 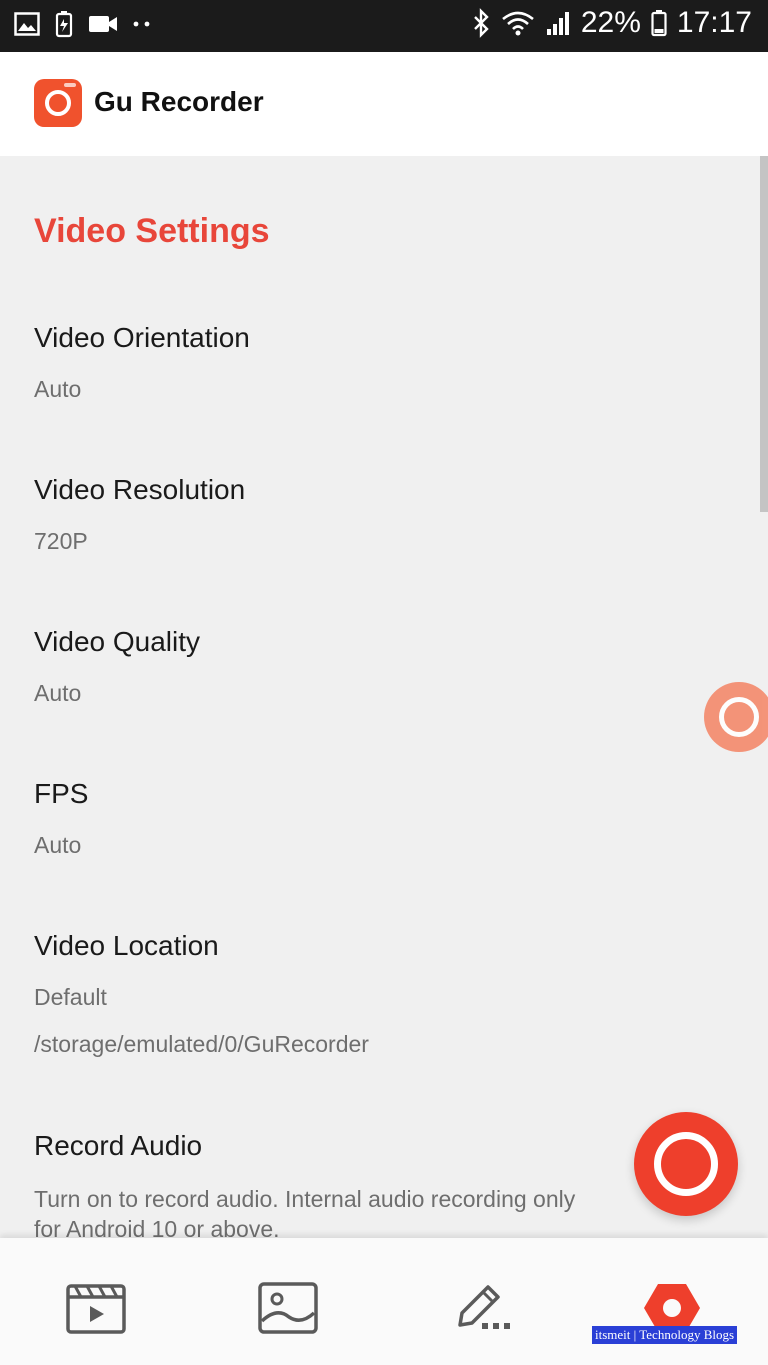 What do you see at coordinates (118, 1145) in the screenshot?
I see `setting-label: Record Audio` at bounding box center [118, 1145].